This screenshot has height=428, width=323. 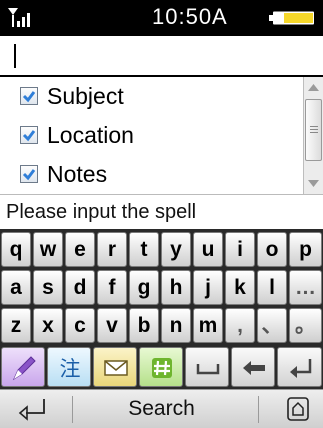 What do you see at coordinates (144, 287) in the screenshot?
I see `key-g: g` at bounding box center [144, 287].